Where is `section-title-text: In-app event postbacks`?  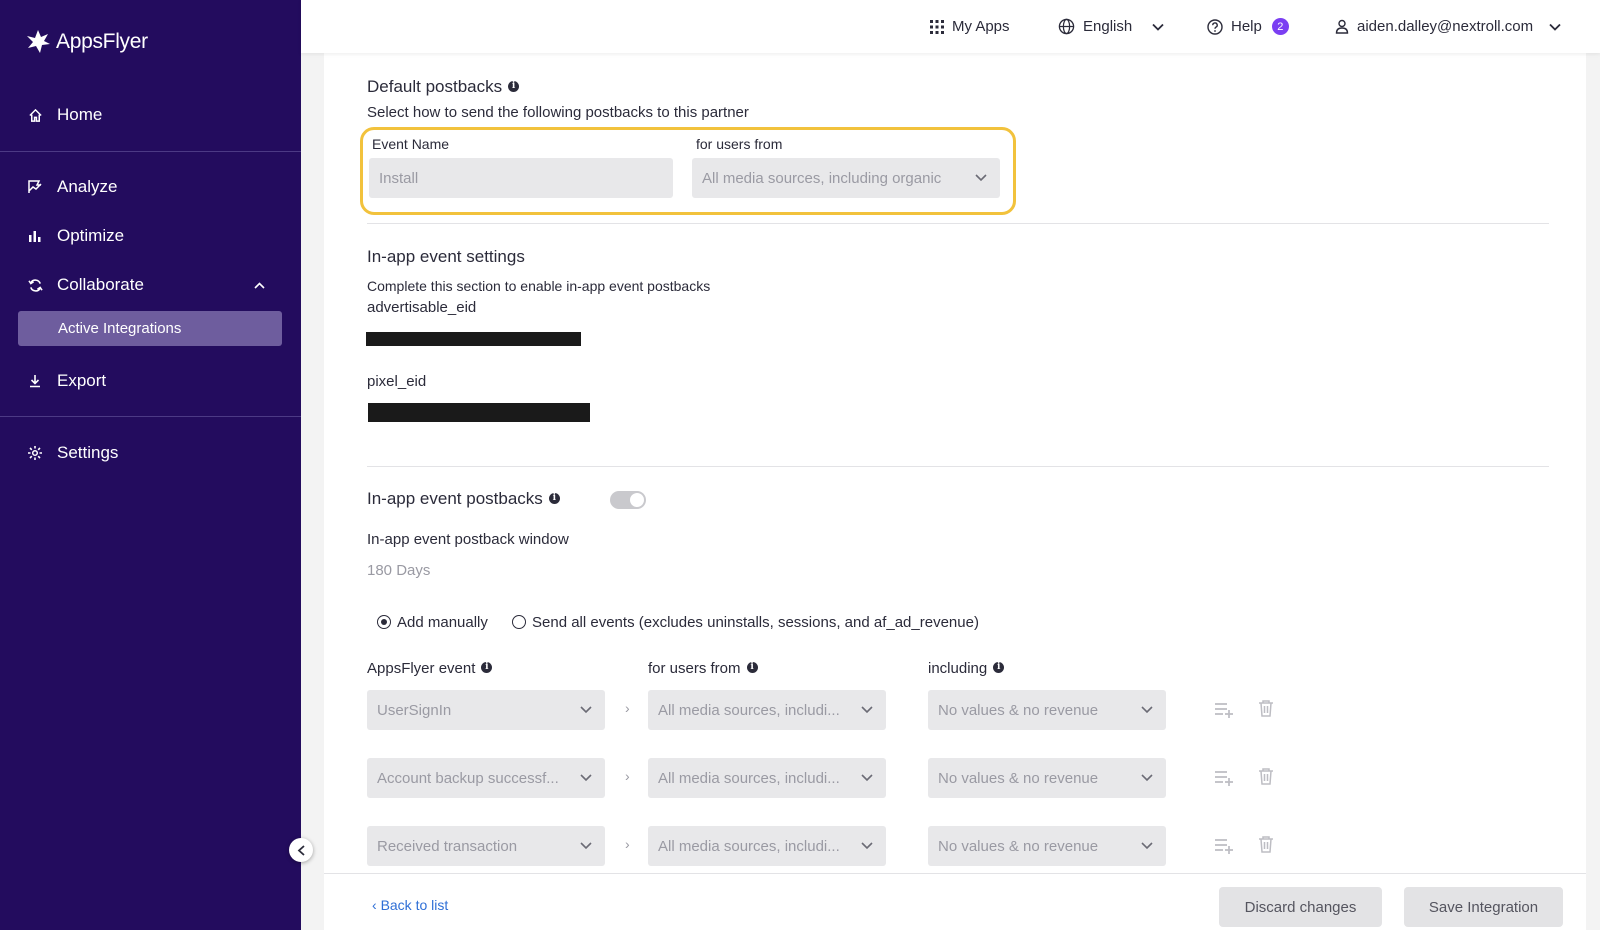 section-title-text: In-app event postbacks is located at coordinates (455, 498).